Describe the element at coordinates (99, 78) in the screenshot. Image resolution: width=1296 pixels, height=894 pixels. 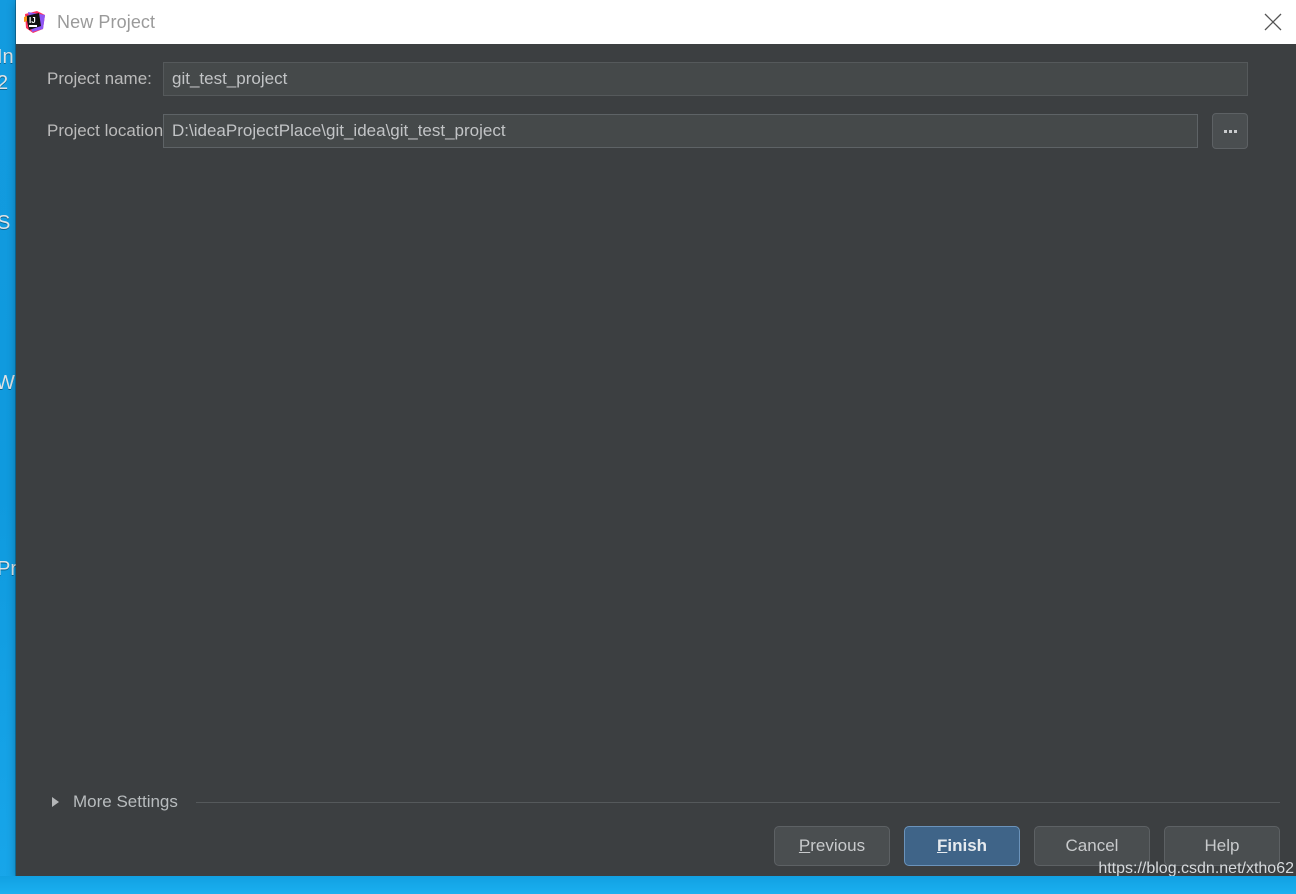
I see `project-name-label: Project name:` at that location.